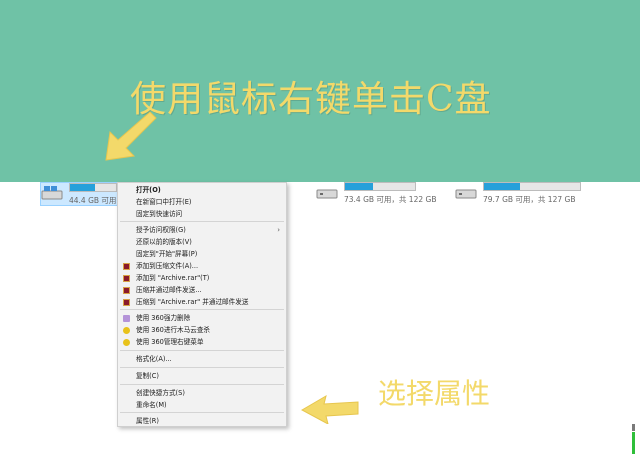  I want to click on context-menu-item: 使用 360管理右键菜单, so click(202, 342).